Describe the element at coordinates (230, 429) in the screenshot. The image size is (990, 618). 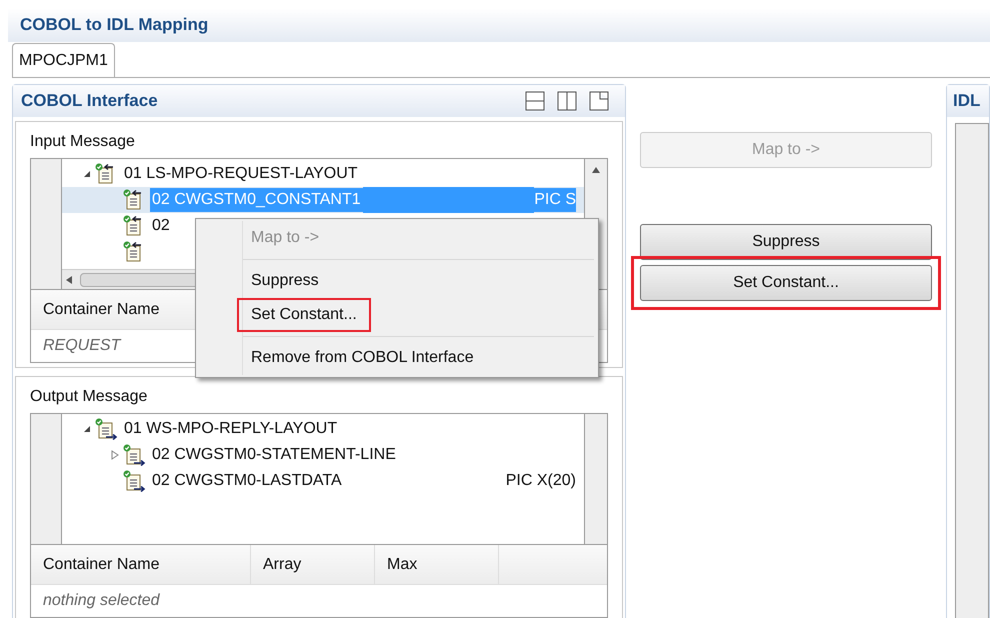
I see `tree-item-label: 01 WS-MPO-REPLY-LAYOUT` at that location.